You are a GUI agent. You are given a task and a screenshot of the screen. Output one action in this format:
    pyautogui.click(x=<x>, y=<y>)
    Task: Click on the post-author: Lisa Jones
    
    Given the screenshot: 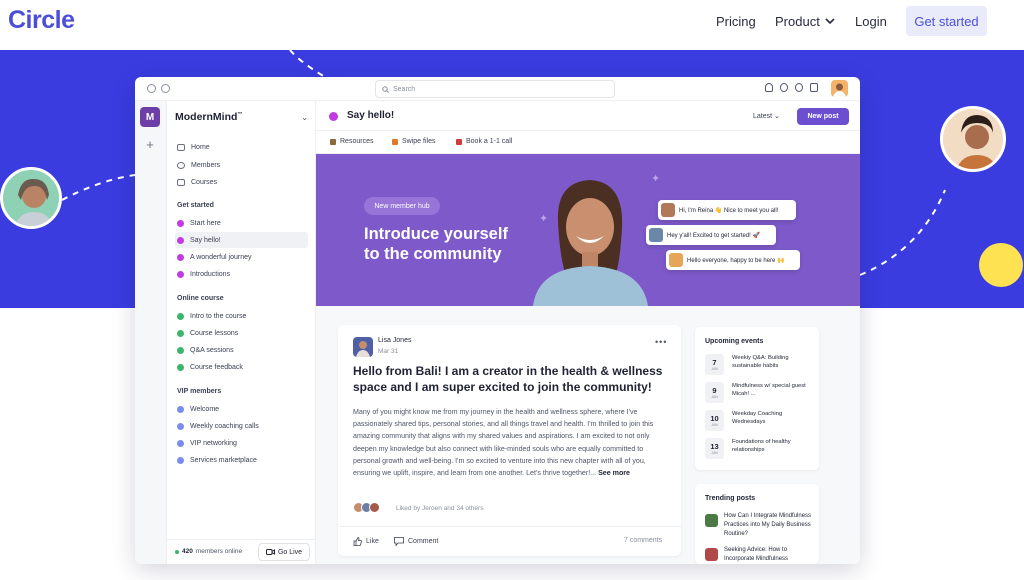 What is the action you would take?
    pyautogui.click(x=394, y=340)
    